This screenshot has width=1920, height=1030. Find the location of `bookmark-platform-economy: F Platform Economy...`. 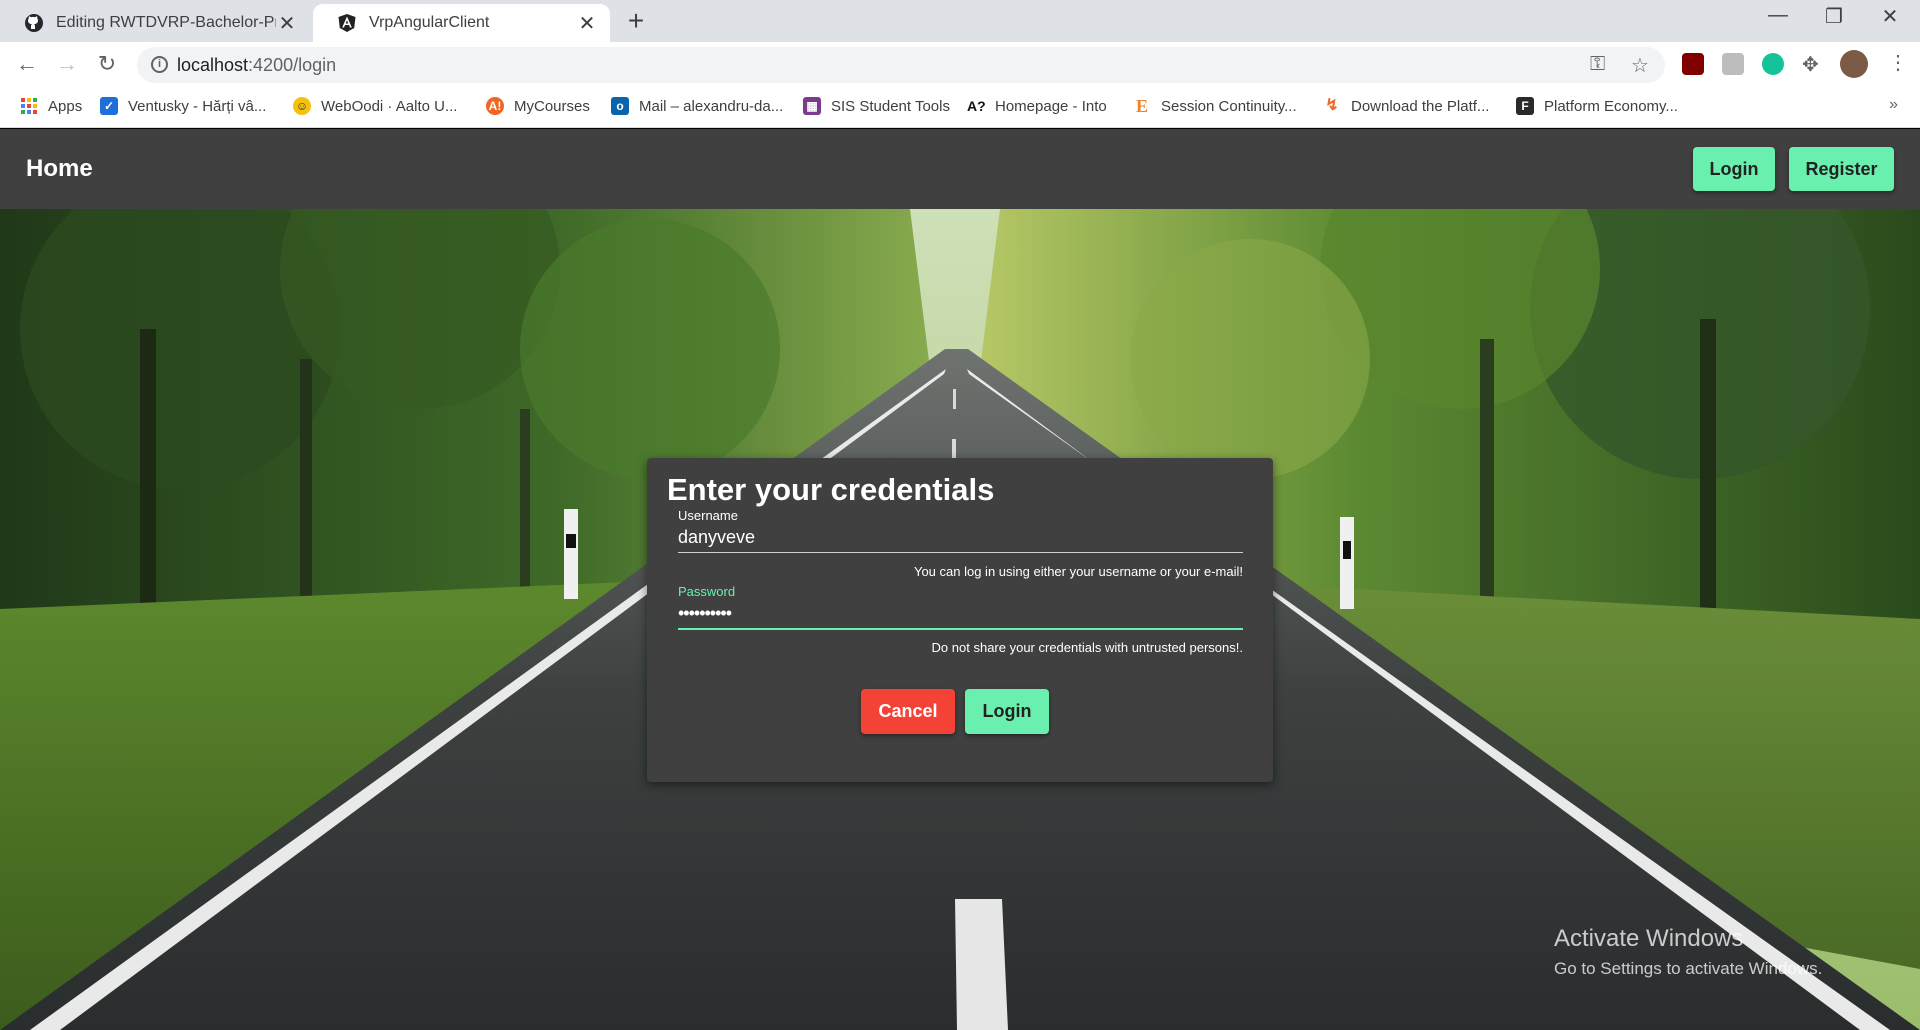

bookmark-platform-economy: F Platform Economy... is located at coordinates (1597, 106).